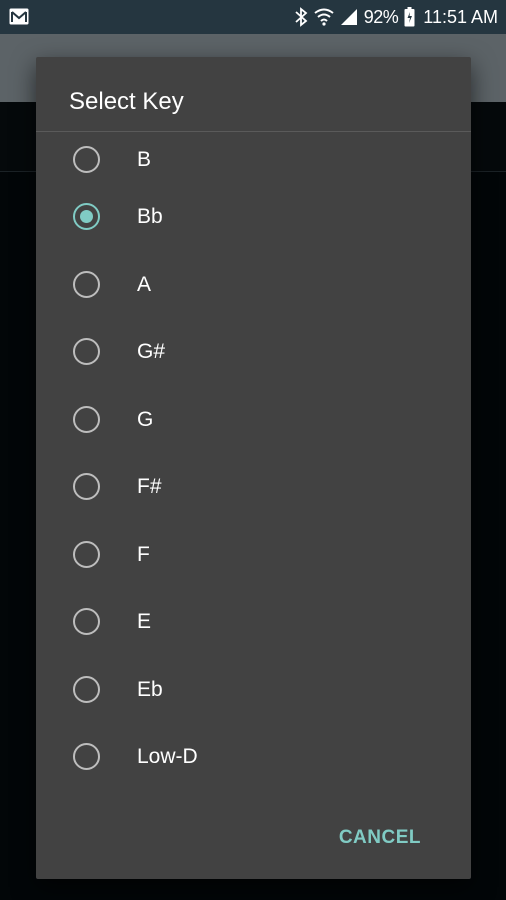 The height and width of the screenshot is (900, 506). Describe the element at coordinates (144, 284) in the screenshot. I see `option-label: A` at that location.